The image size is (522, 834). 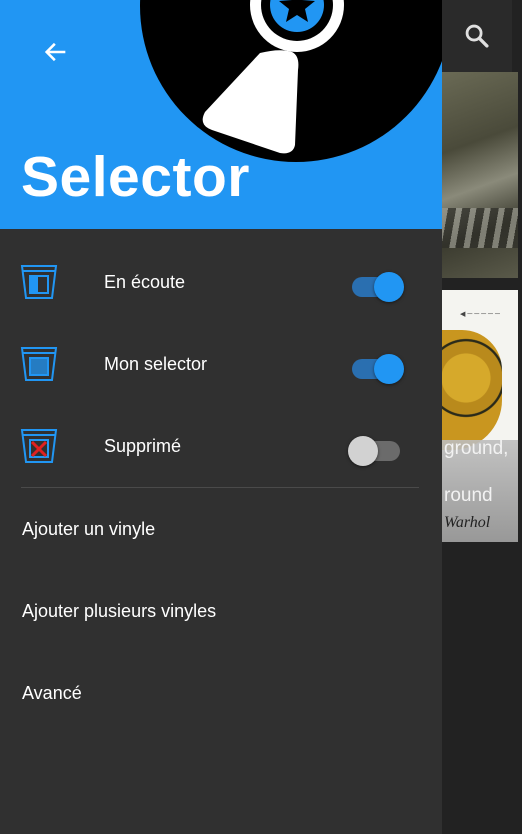 I want to click on search-button, so click(x=477, y=36).